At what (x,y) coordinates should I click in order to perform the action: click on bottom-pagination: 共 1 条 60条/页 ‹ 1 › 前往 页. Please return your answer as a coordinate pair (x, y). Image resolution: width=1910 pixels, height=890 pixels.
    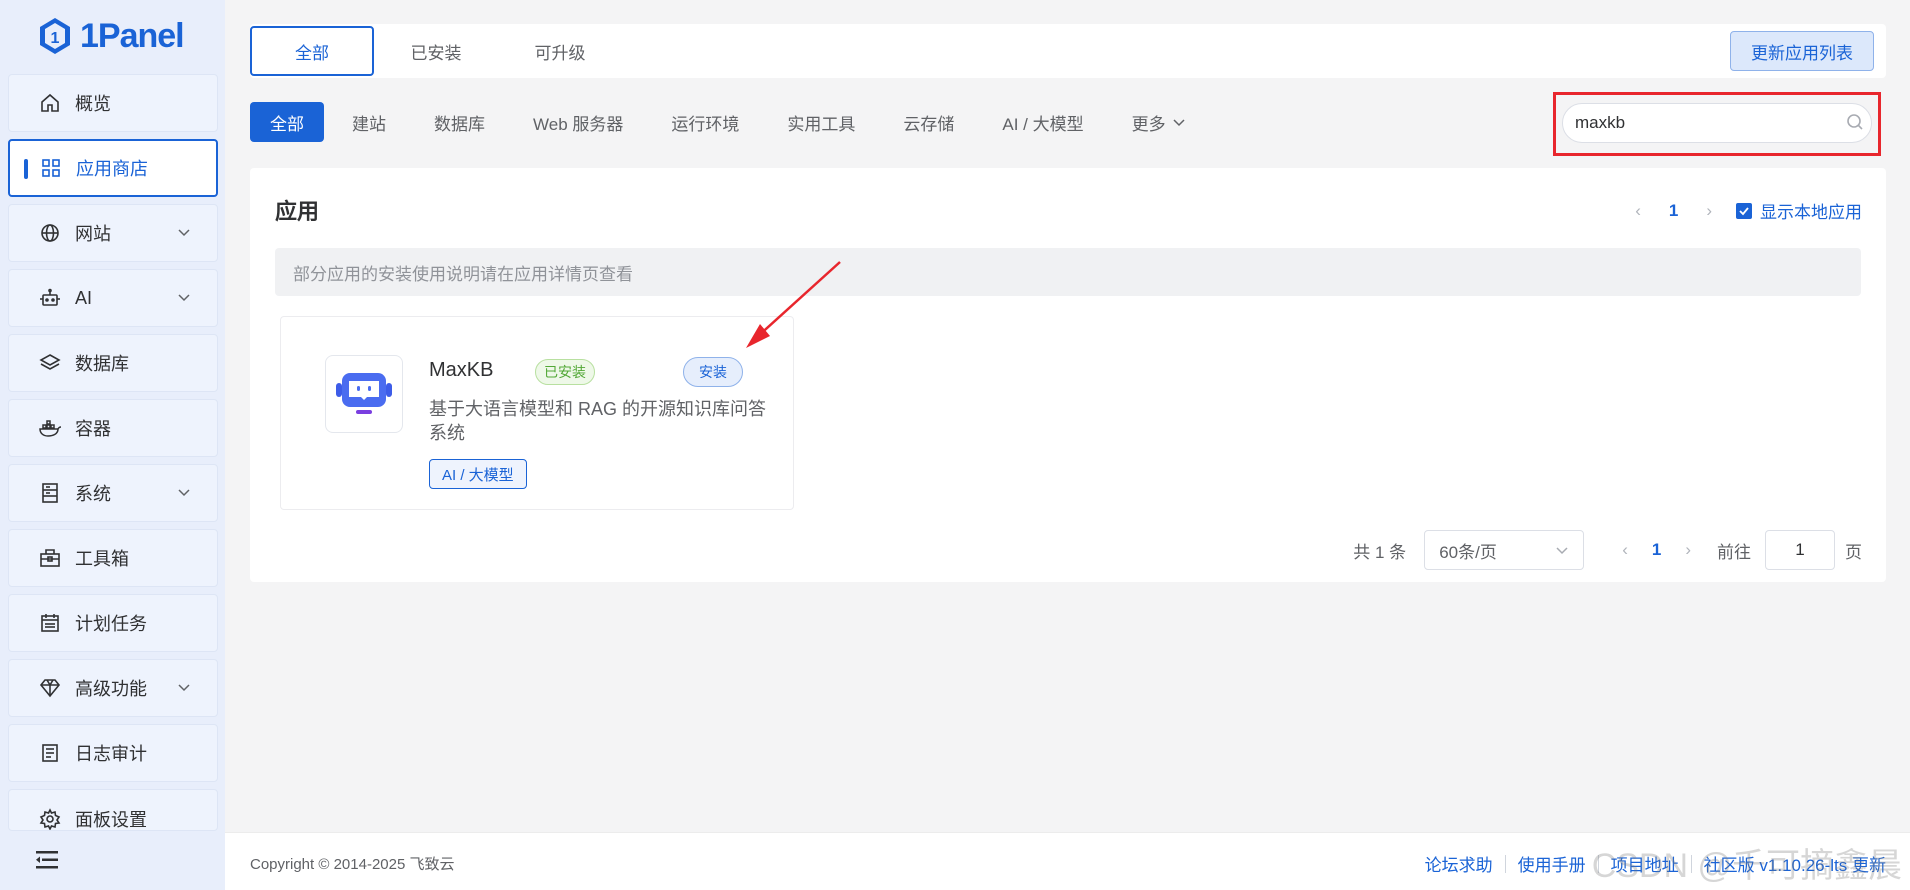
    Looking at the image, I should click on (1607, 550).